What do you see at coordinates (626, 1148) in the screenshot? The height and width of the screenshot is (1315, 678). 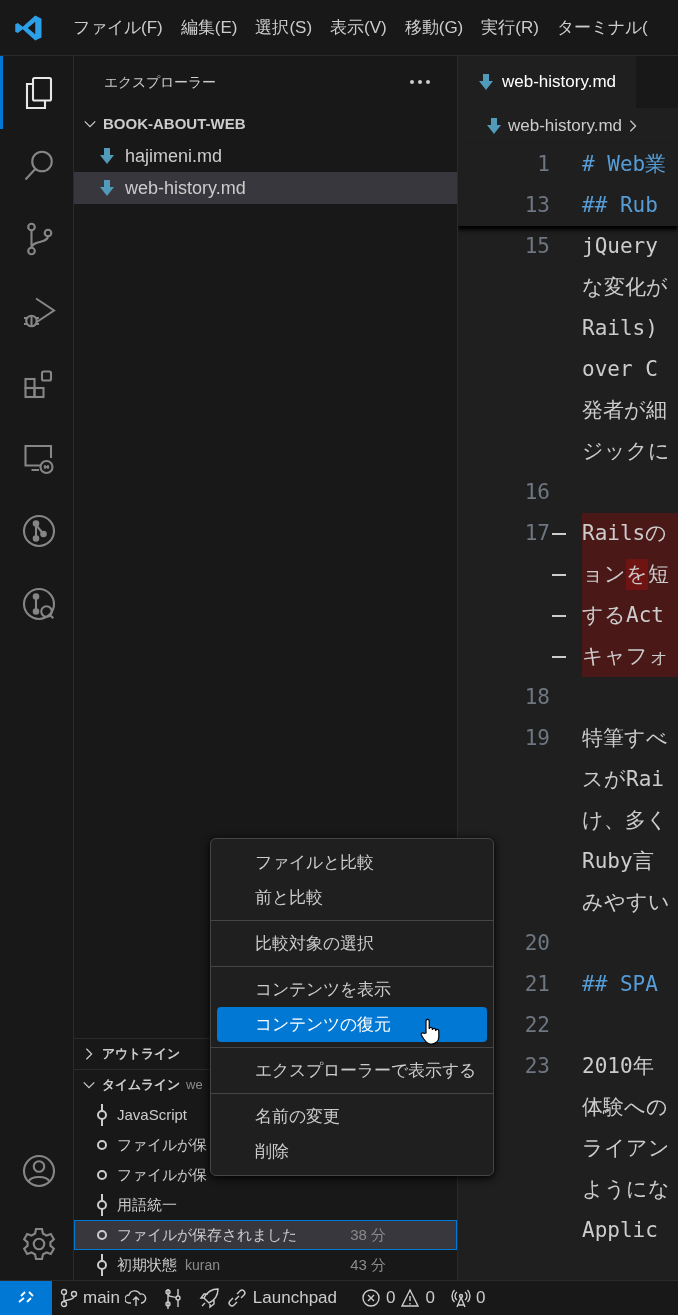 I see `code-text: ライアン` at bounding box center [626, 1148].